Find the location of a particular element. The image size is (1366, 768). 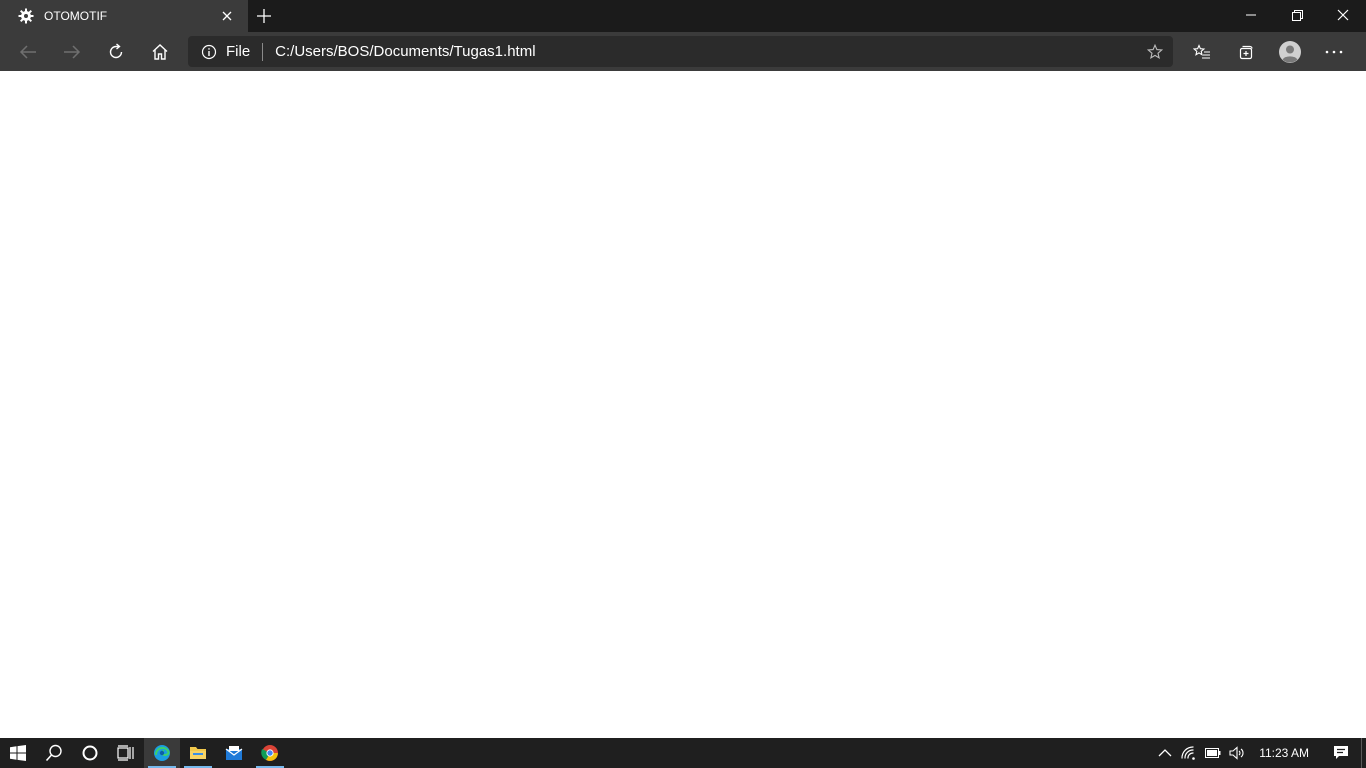

scheme-label: File is located at coordinates (238, 51).